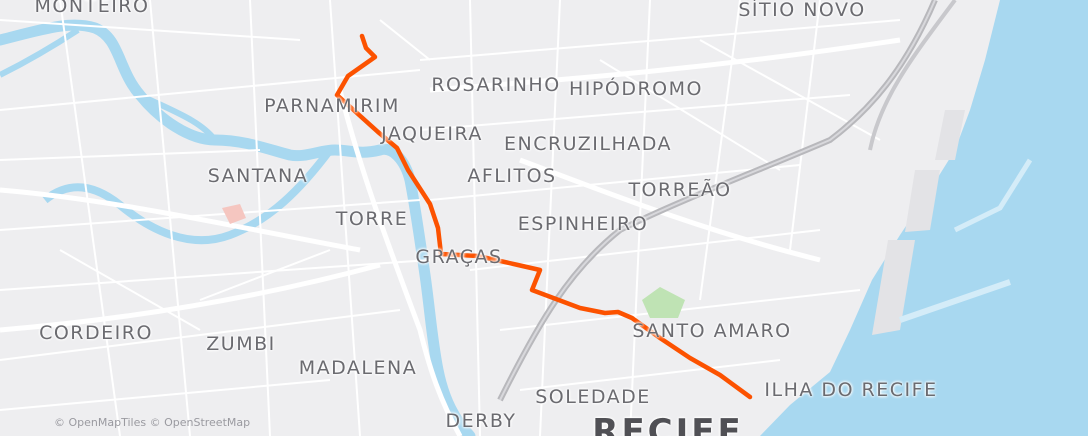  What do you see at coordinates (496, 85) in the screenshot?
I see `label-rosarinho: ROSARINHO` at bounding box center [496, 85].